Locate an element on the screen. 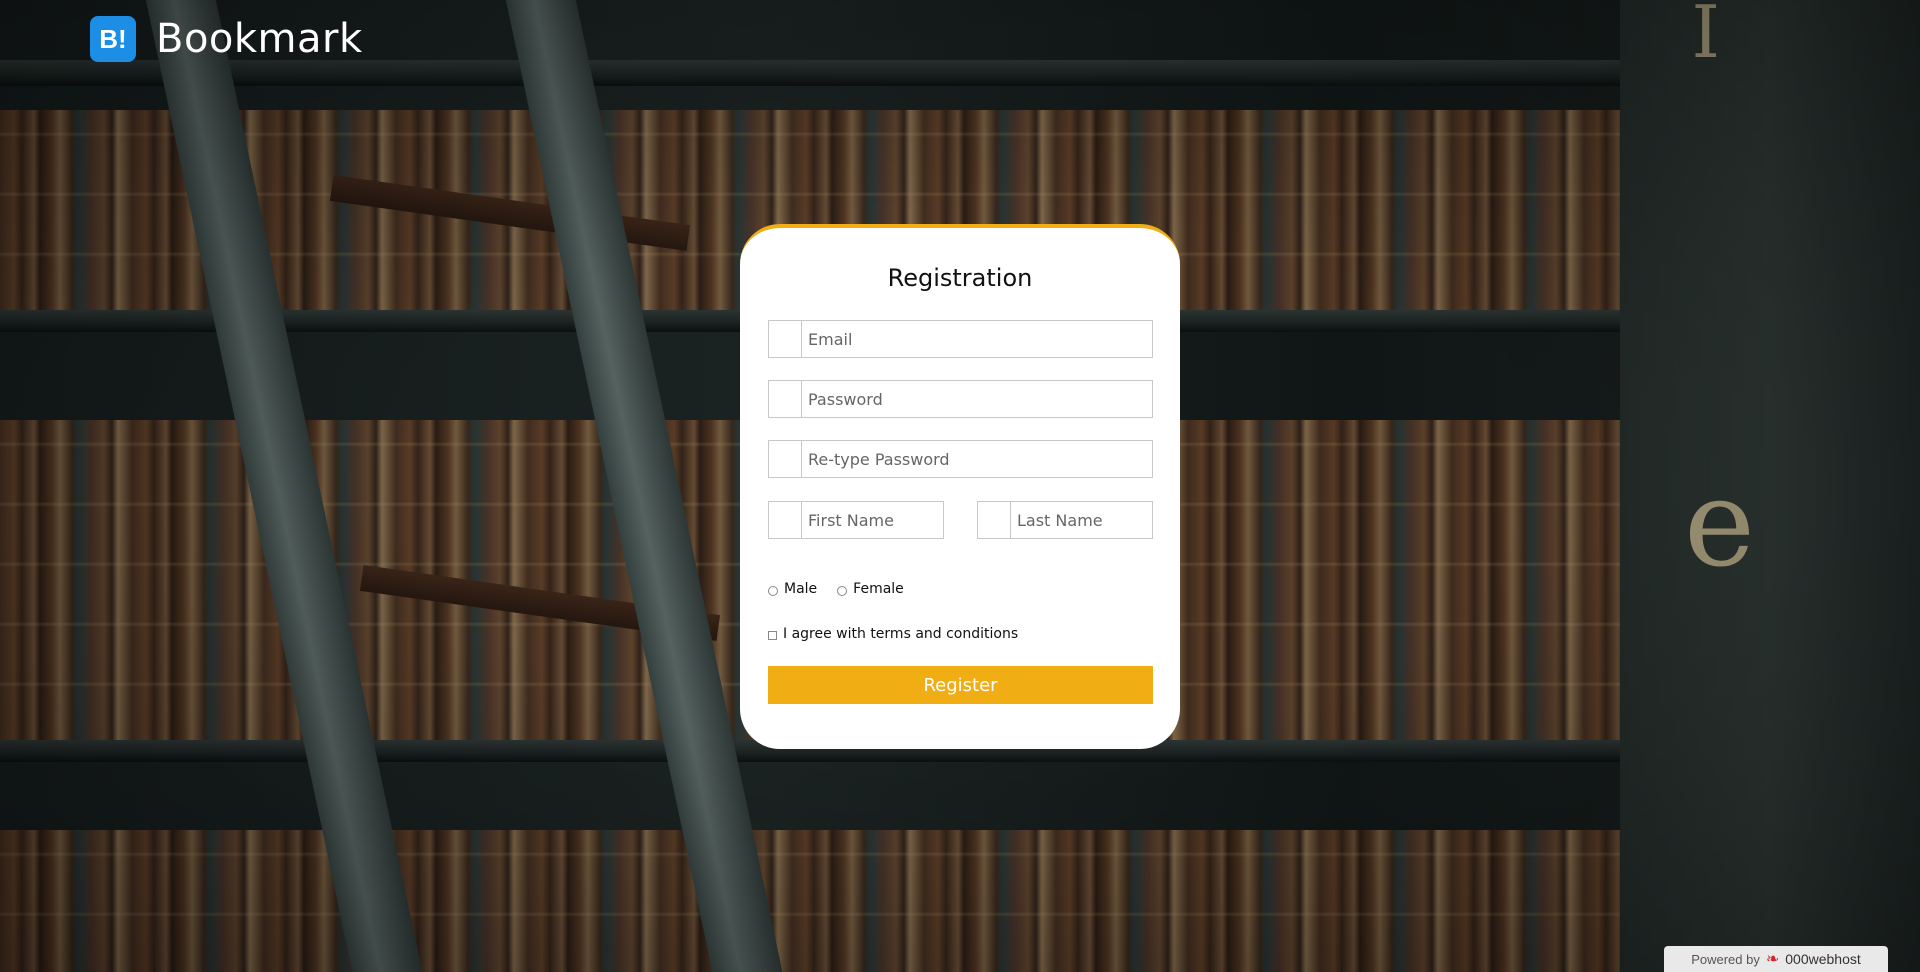 This screenshot has height=972, width=1920. powered-by-badge: Powered by ❧ 000webhost is located at coordinates (1776, 959).